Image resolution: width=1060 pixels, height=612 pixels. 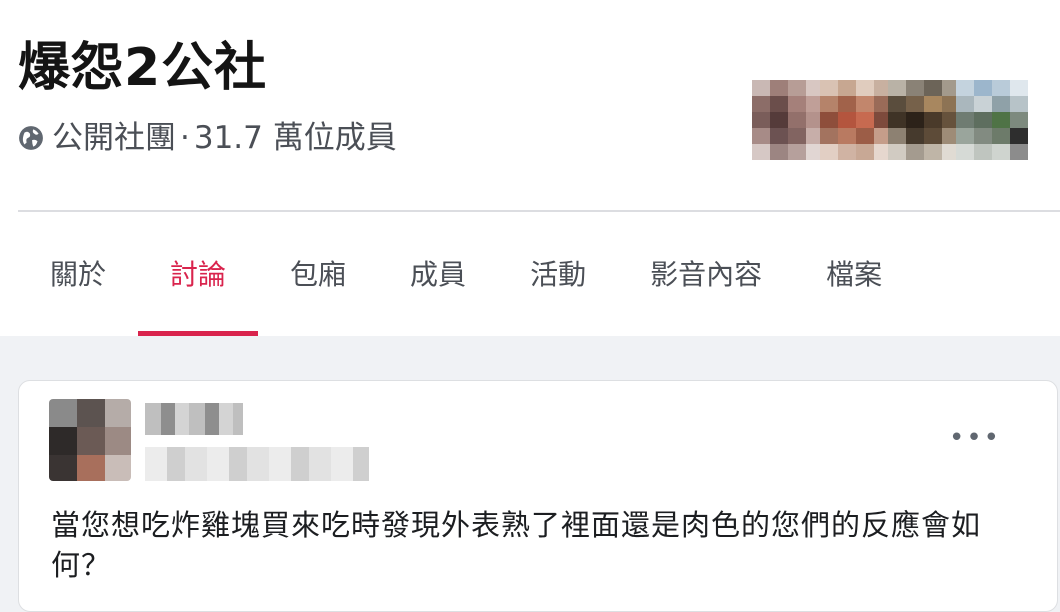 What do you see at coordinates (142, 68) in the screenshot?
I see `group-title: 爆怨2公社` at bounding box center [142, 68].